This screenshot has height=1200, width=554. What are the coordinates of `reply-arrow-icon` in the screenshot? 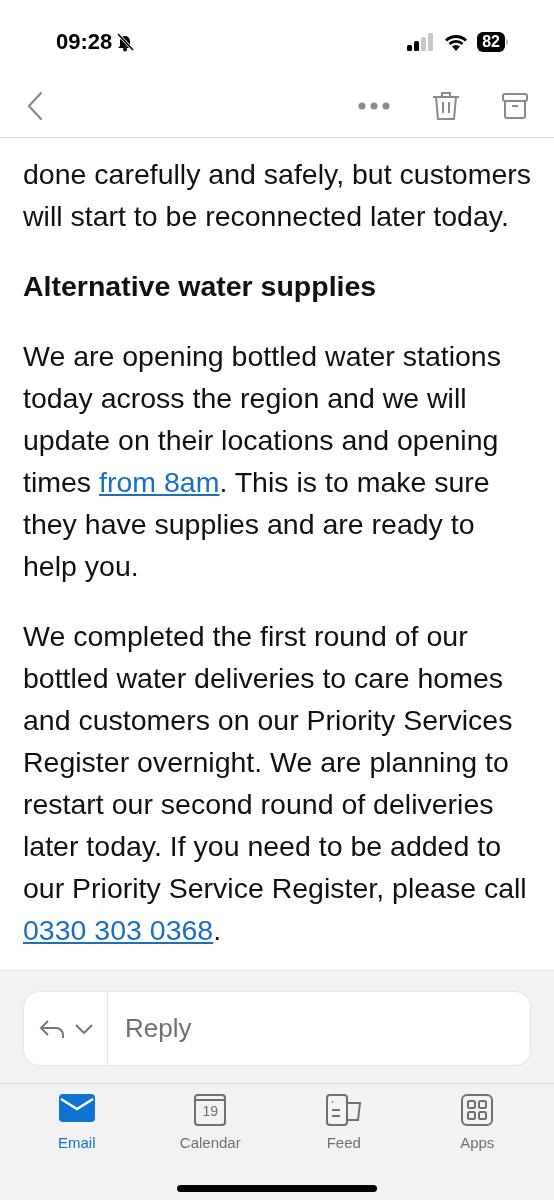 It's located at (51, 1028).